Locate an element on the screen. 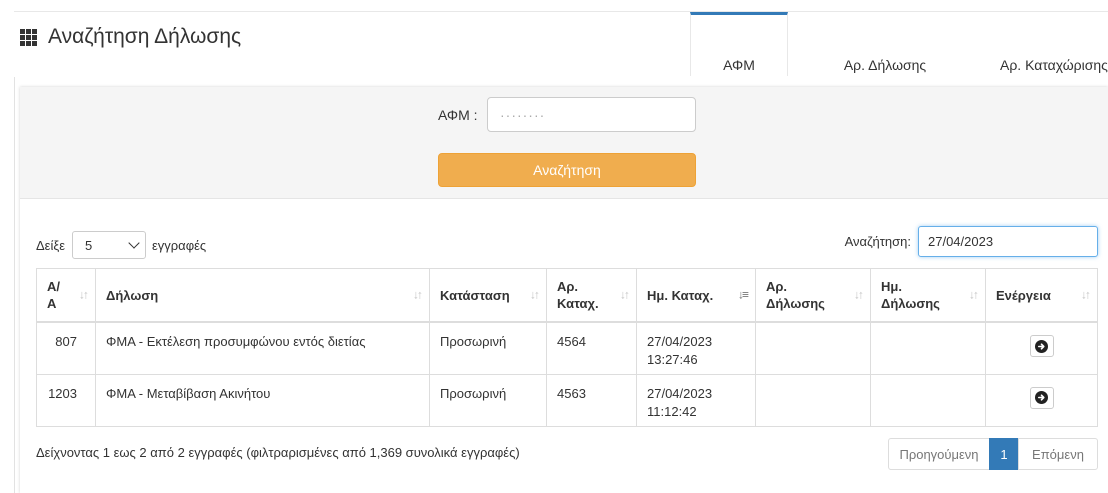 The height and width of the screenshot is (493, 1108). cell-aa: 807 is located at coordinates (66, 348).